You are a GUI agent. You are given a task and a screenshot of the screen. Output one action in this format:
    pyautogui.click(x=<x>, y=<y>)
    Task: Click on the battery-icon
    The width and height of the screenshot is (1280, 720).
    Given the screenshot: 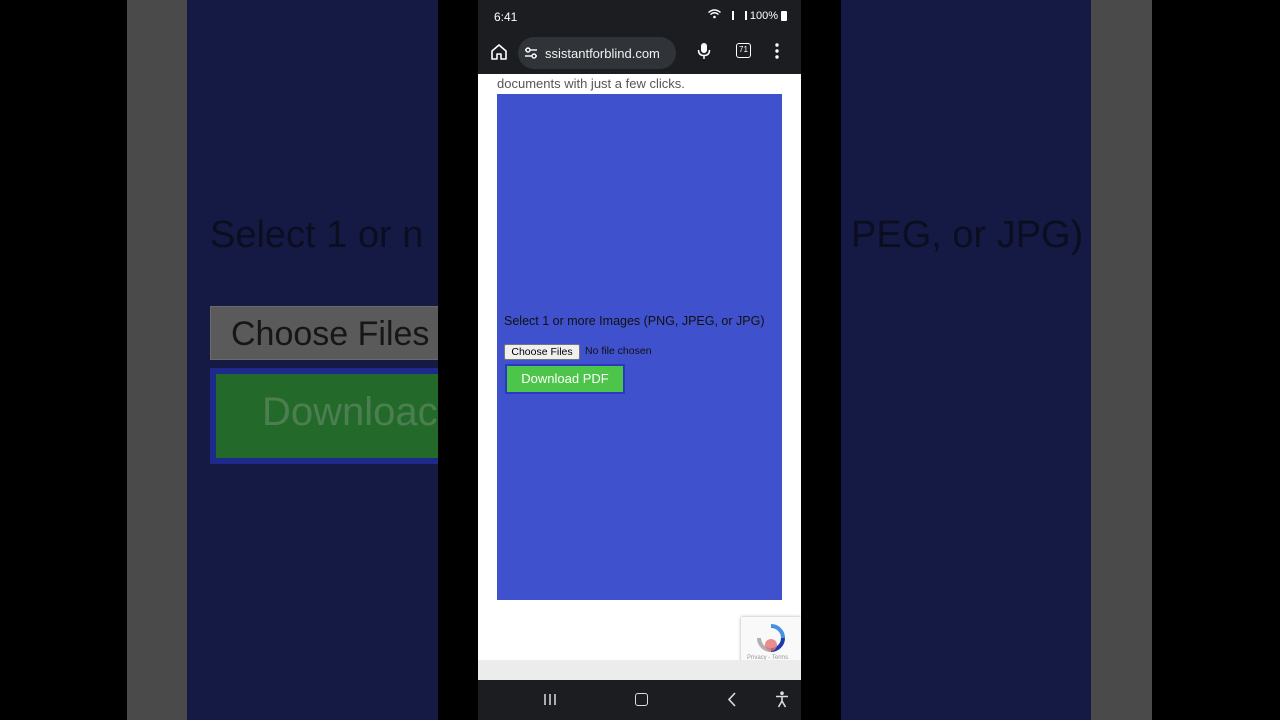 What is the action you would take?
    pyautogui.click(x=784, y=15)
    